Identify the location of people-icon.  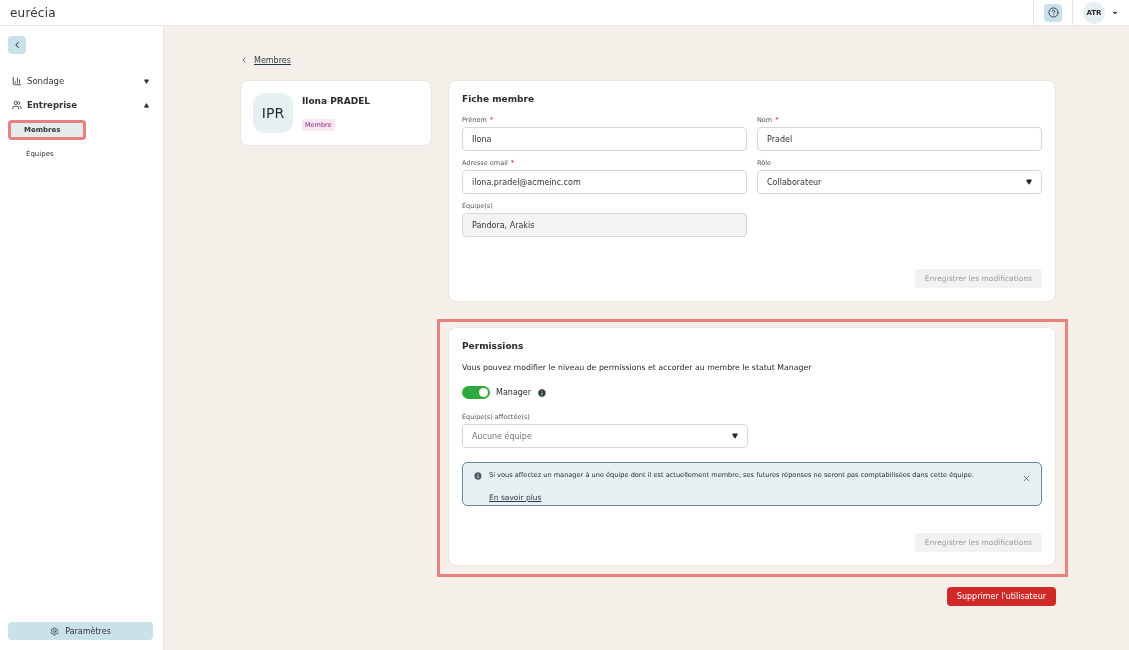
(17, 105).